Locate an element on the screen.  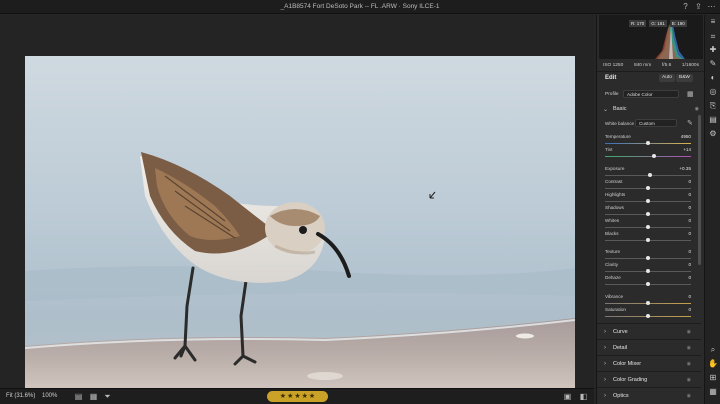
crop-tool-icon: ⌗ is located at coordinates (713, 37).